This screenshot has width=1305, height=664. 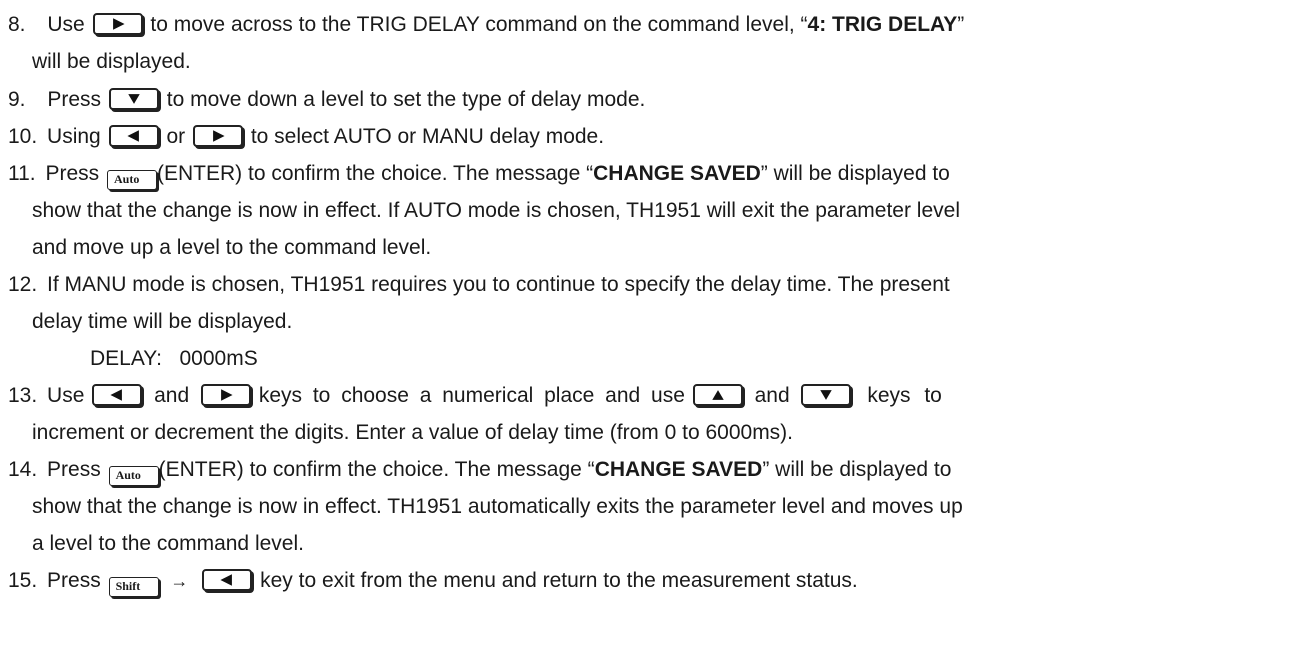 I want to click on step-14-line-3: a level to the command level., so click(x=168, y=543).